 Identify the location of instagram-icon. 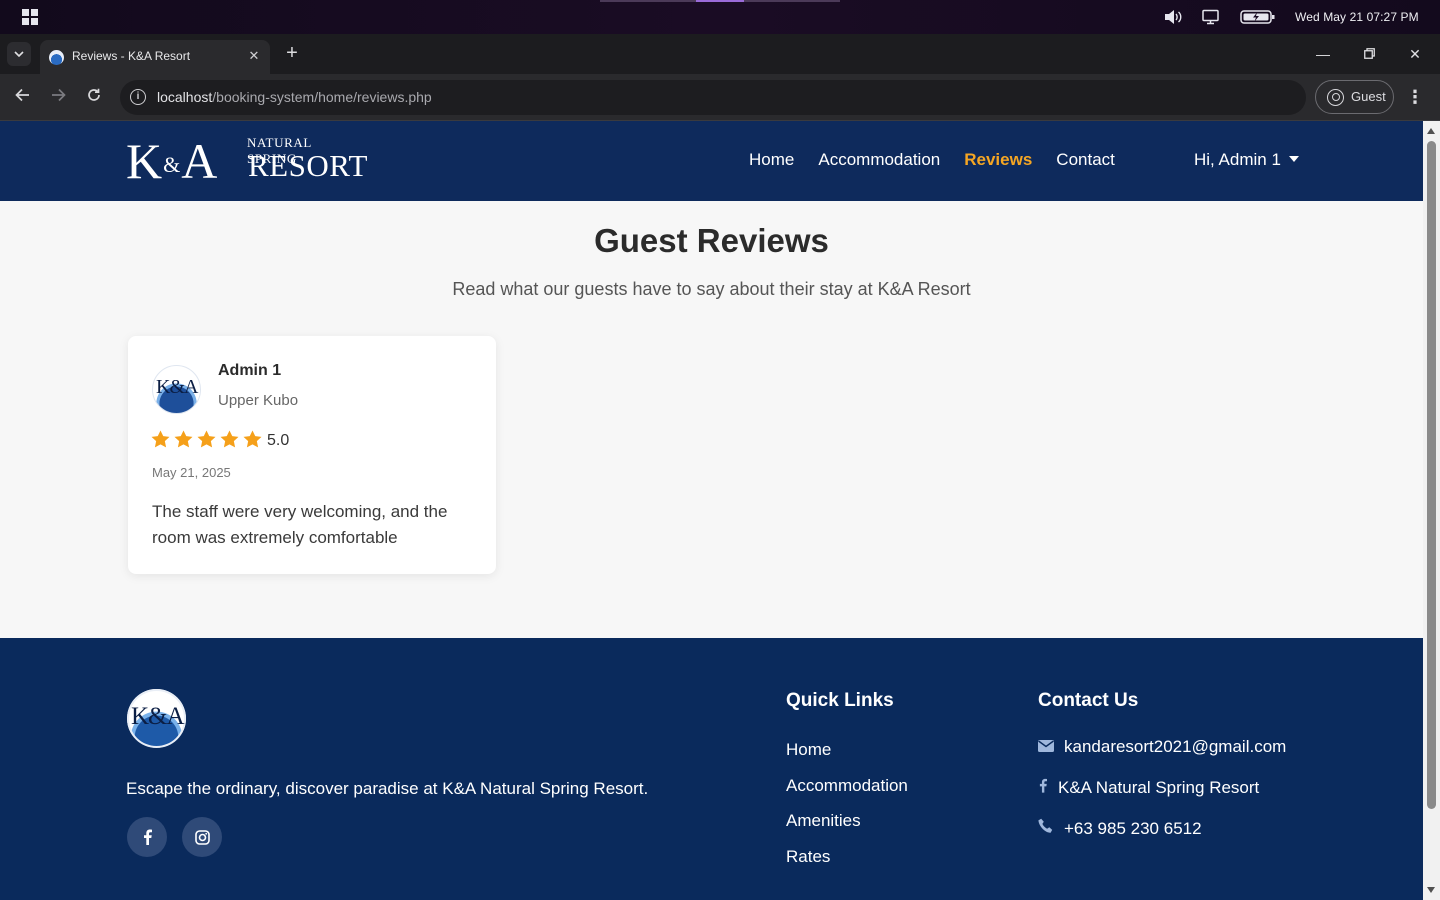
(202, 837).